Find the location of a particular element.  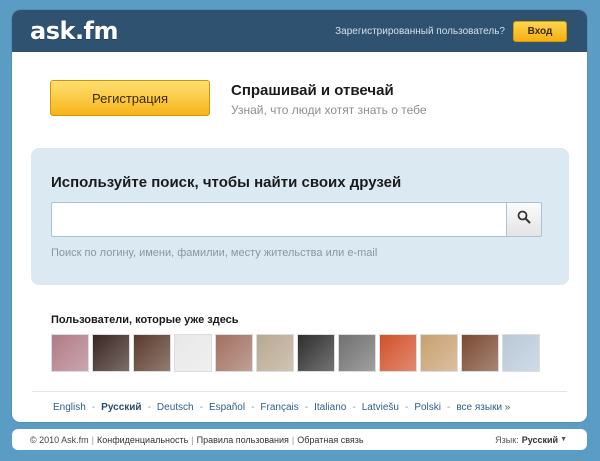

language-select: Русский ▼ is located at coordinates (544, 440).